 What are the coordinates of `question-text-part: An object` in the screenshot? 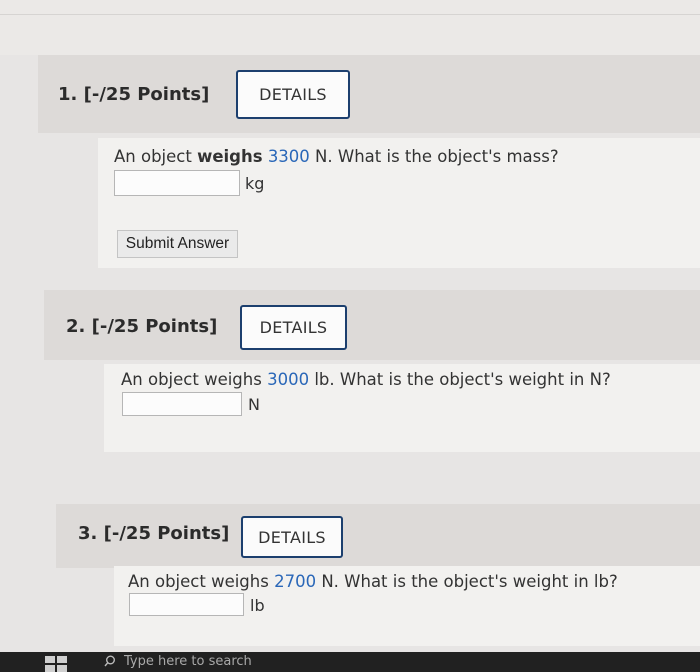 It's located at (156, 156).